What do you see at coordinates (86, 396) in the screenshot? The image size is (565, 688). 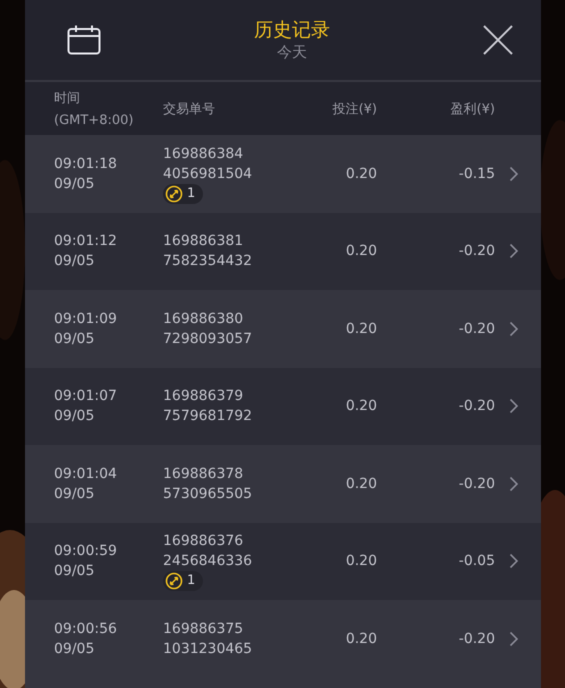 I see `table-cell-text: 09:01:07` at bounding box center [86, 396].